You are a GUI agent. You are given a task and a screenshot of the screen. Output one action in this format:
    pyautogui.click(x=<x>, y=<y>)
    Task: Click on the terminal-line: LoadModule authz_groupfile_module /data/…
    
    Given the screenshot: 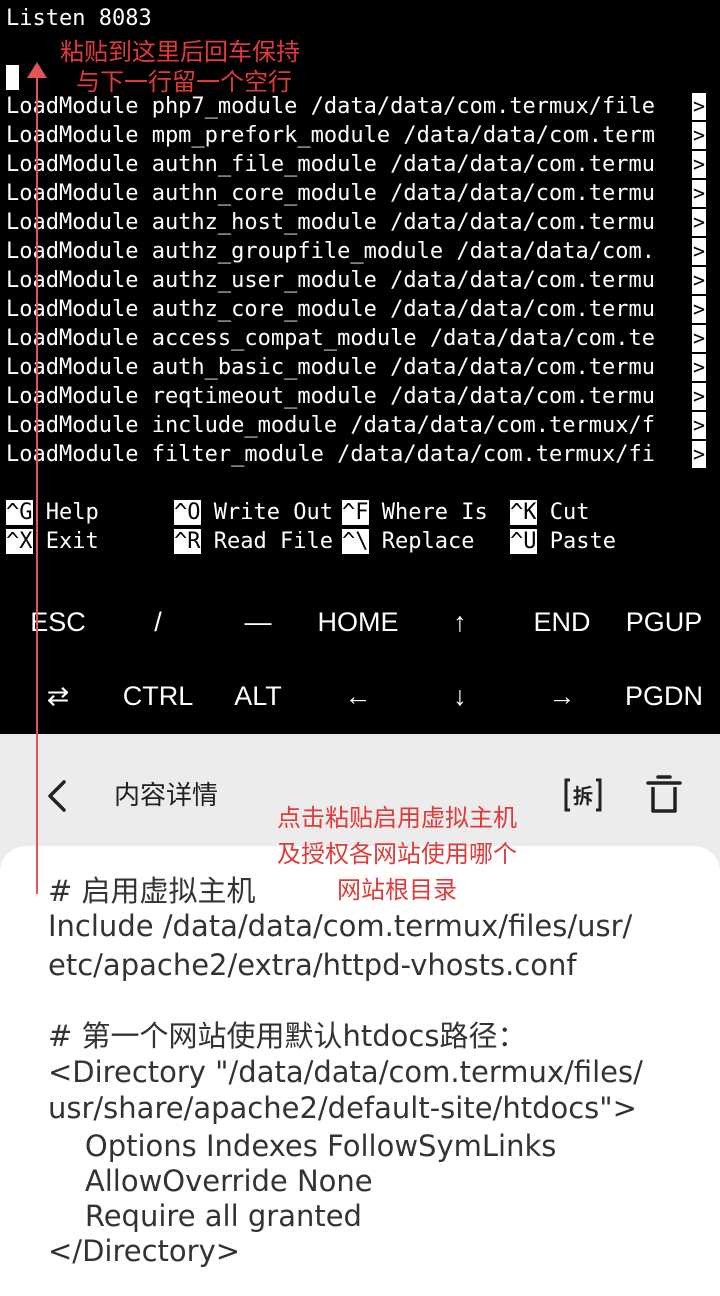 What is the action you would take?
    pyautogui.click(x=331, y=251)
    